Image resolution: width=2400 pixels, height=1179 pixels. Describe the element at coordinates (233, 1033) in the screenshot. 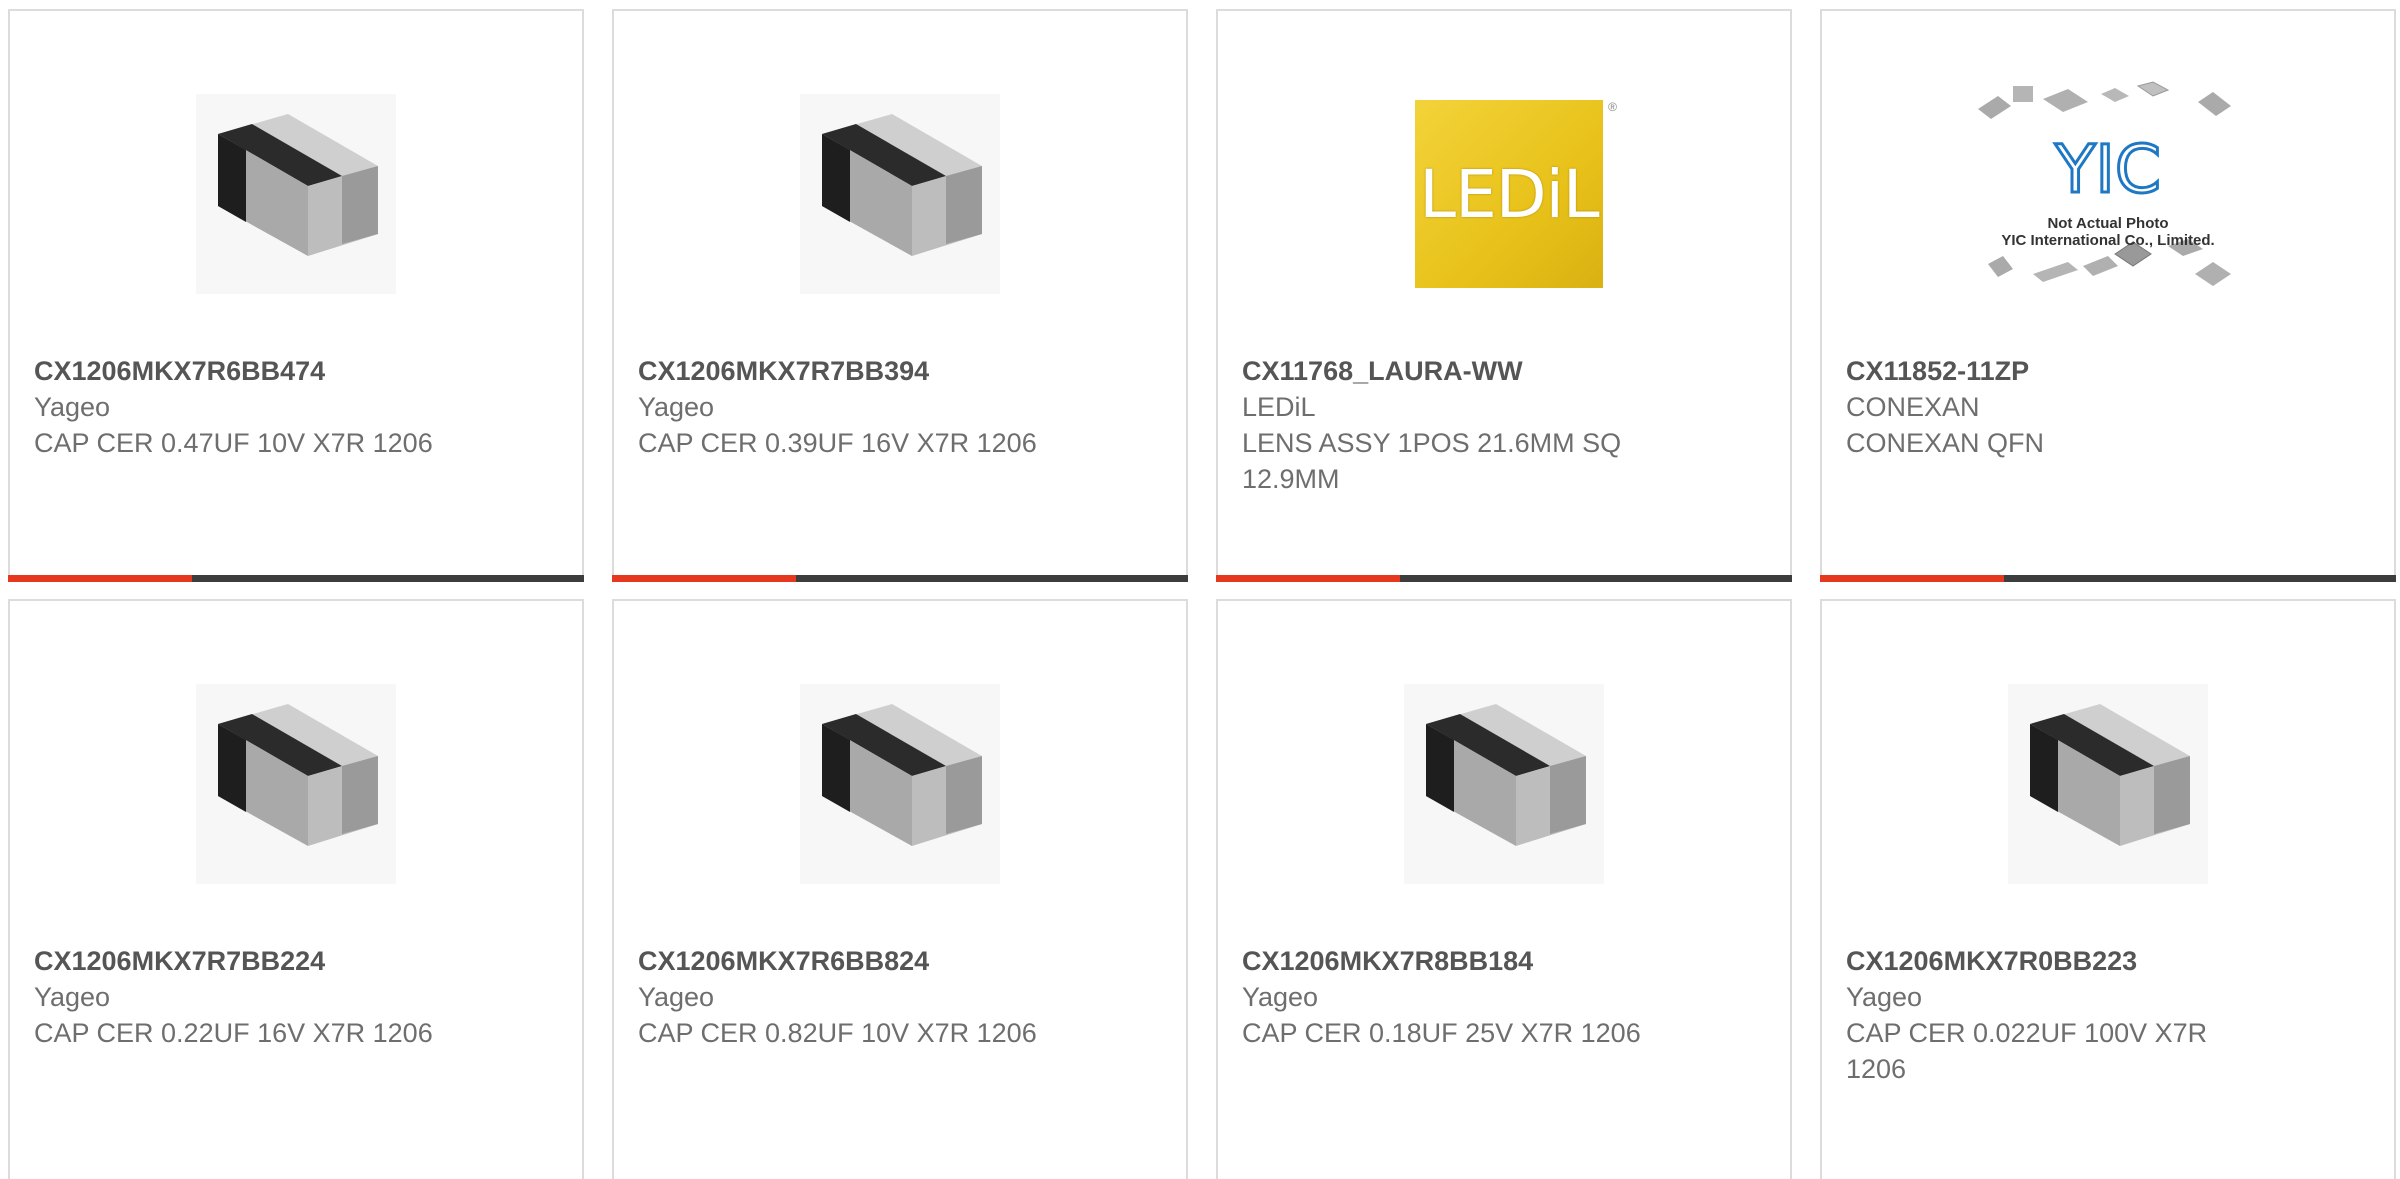

I see `description: CAP CER 0.22UF 16V X7R 1206` at that location.